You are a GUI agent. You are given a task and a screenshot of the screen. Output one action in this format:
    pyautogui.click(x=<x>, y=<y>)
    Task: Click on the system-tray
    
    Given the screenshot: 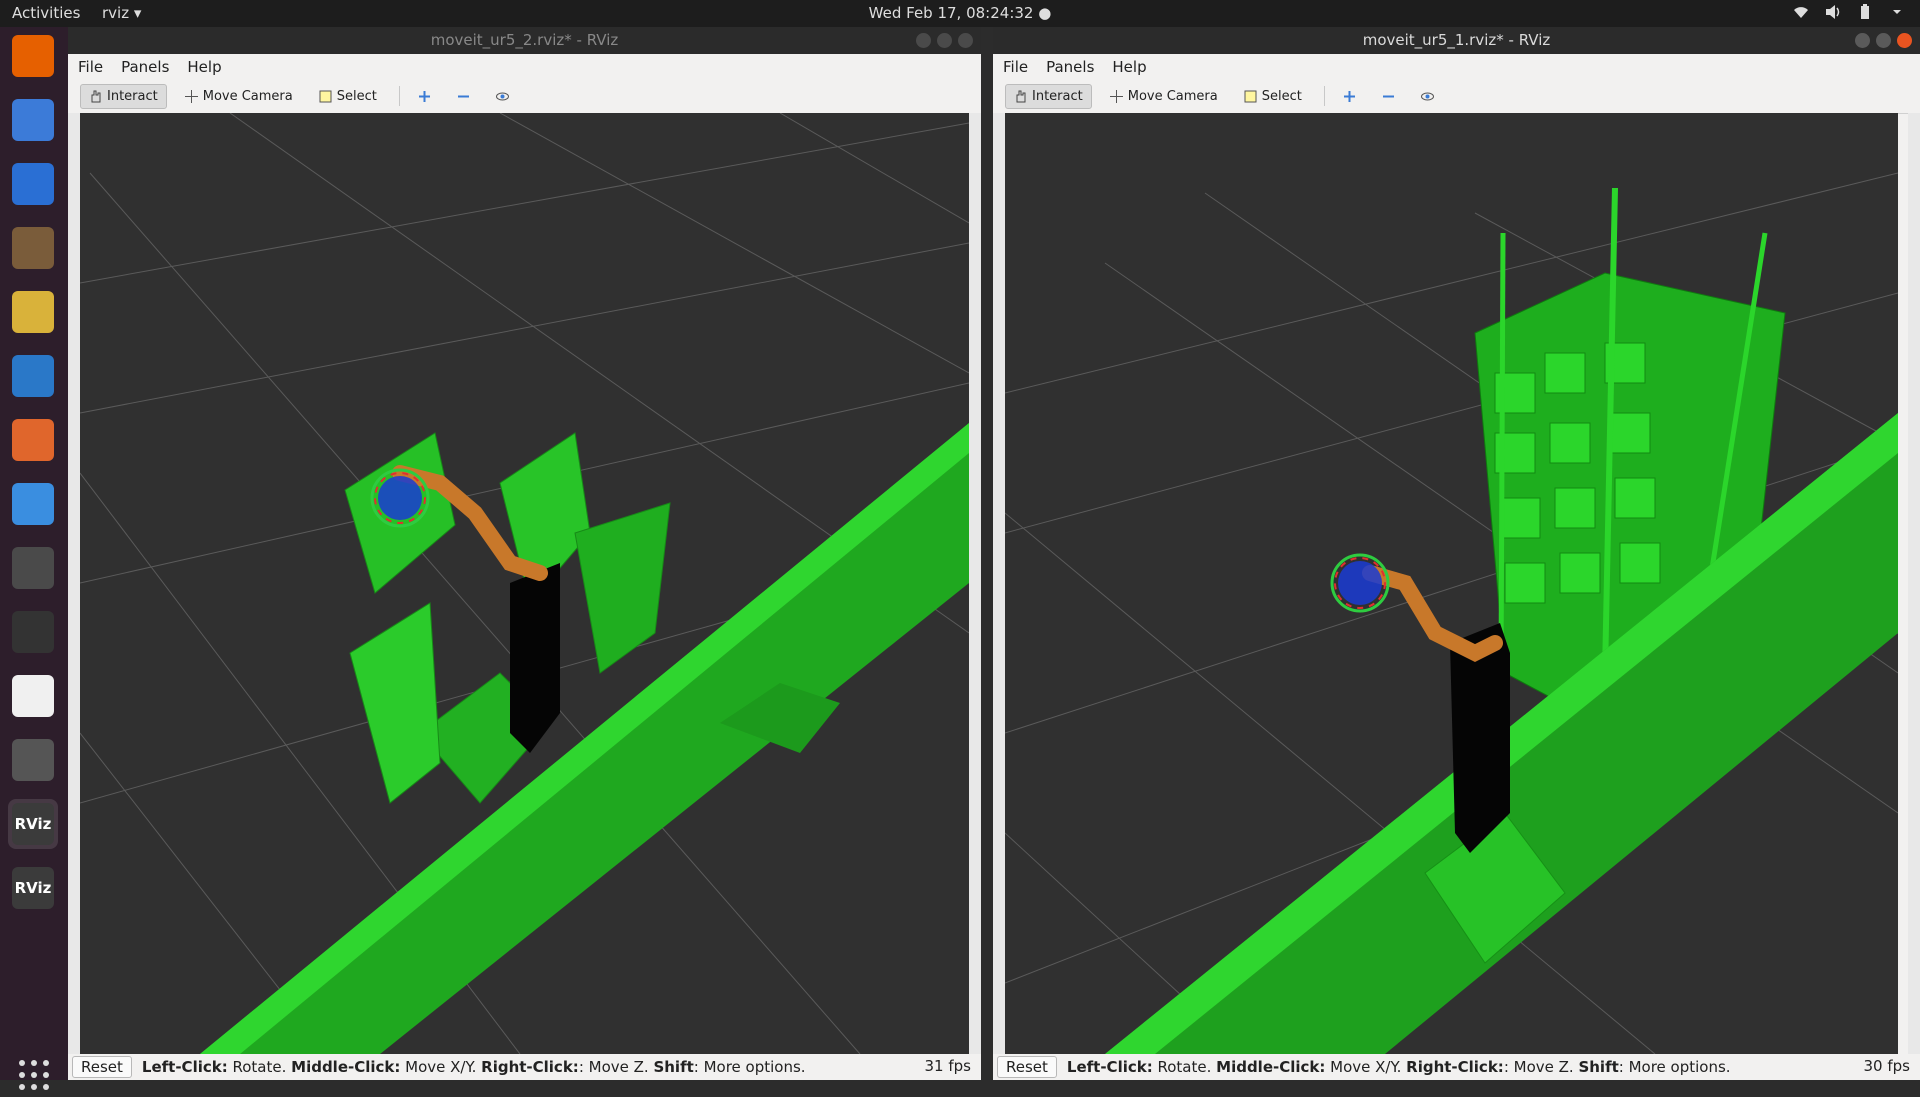 What is the action you would take?
    pyautogui.click(x=1849, y=12)
    